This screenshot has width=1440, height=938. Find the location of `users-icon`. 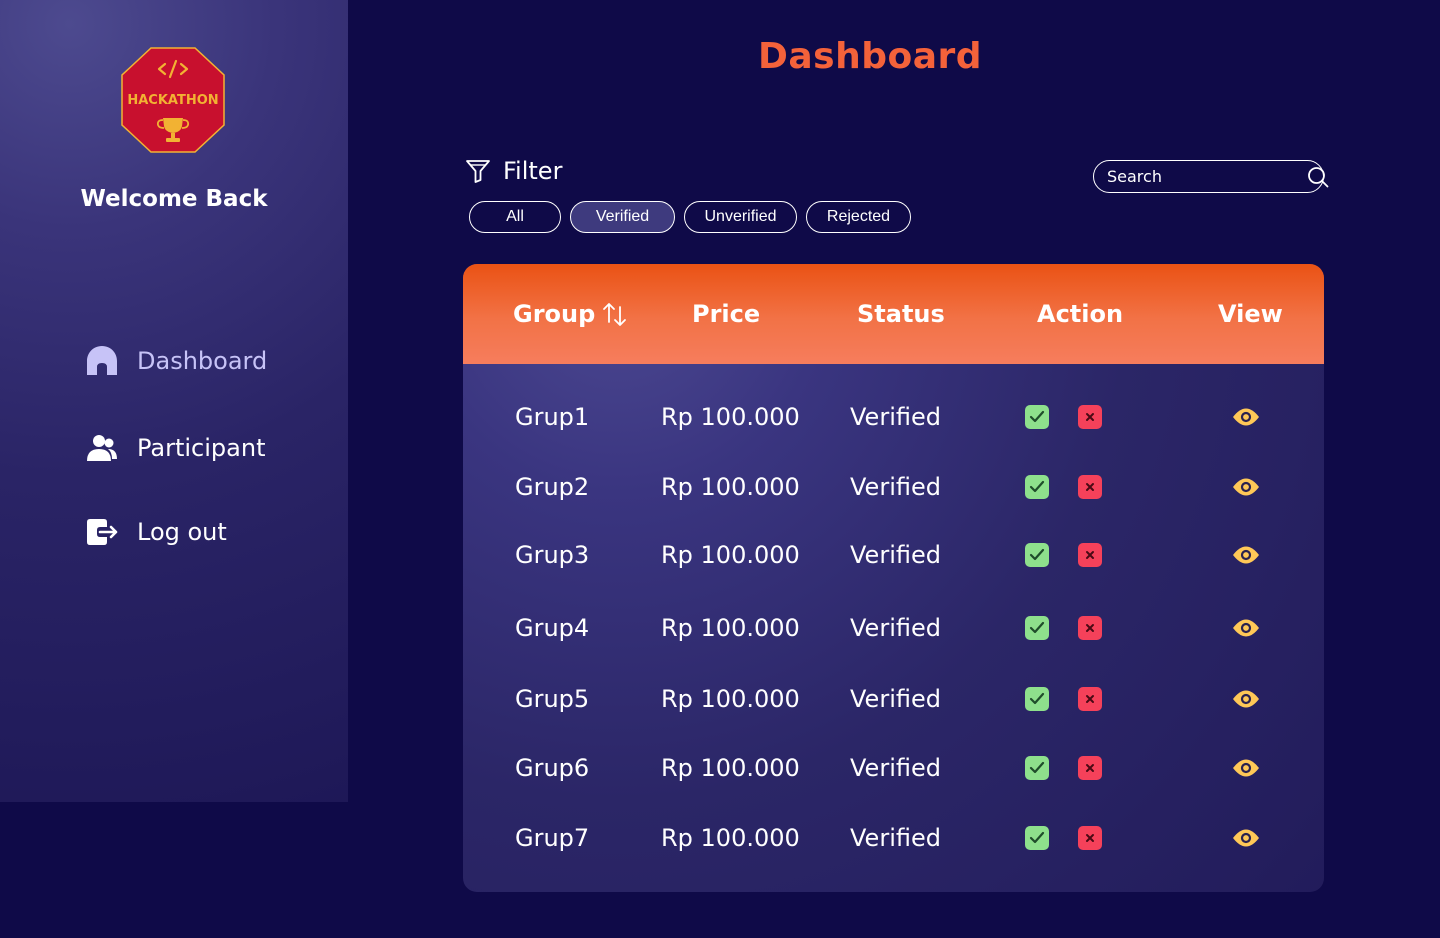

users-icon is located at coordinates (102, 448).